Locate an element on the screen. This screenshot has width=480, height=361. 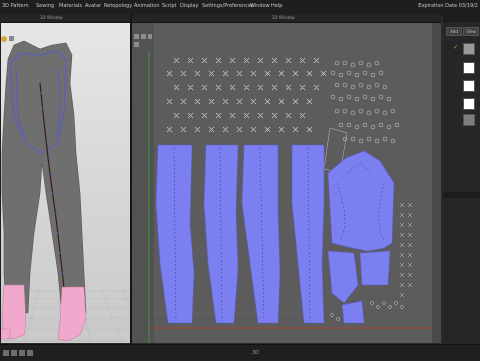
transform-tool-icon is located at coordinates (143, 36).